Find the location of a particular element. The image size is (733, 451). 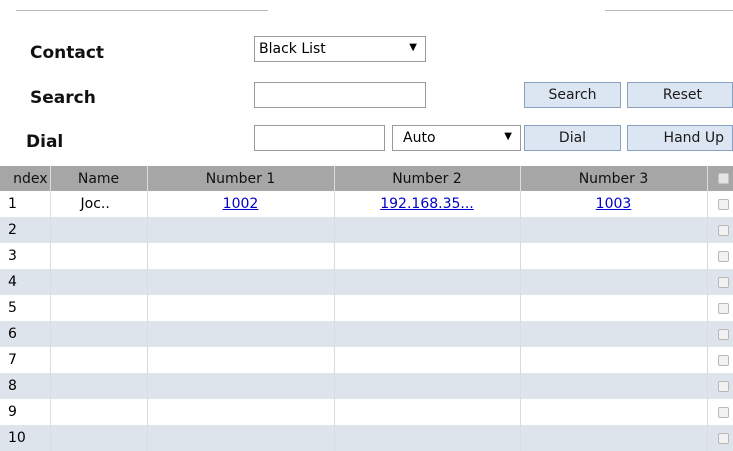

table-row: 5 is located at coordinates (366, 308).